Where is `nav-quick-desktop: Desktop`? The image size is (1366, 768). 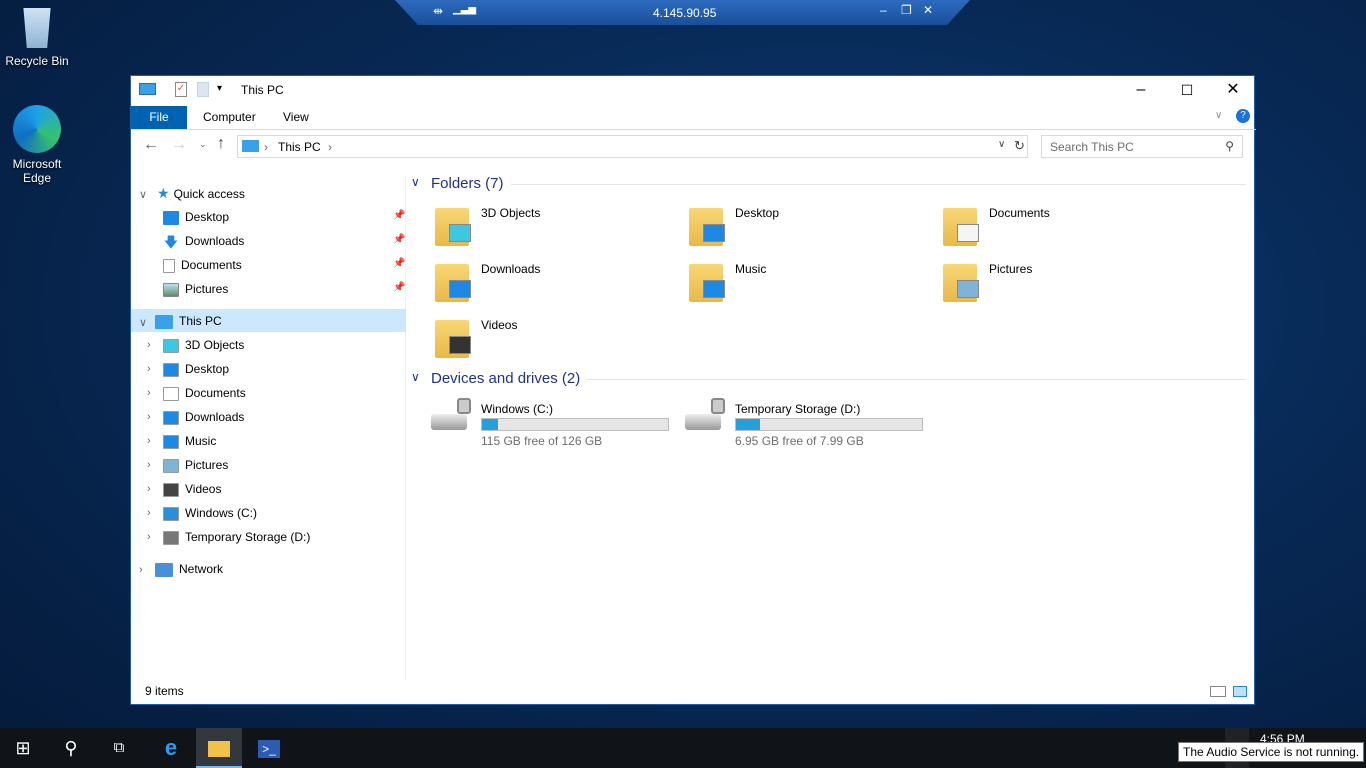
nav-quick-desktop: Desktop is located at coordinates (196, 217).